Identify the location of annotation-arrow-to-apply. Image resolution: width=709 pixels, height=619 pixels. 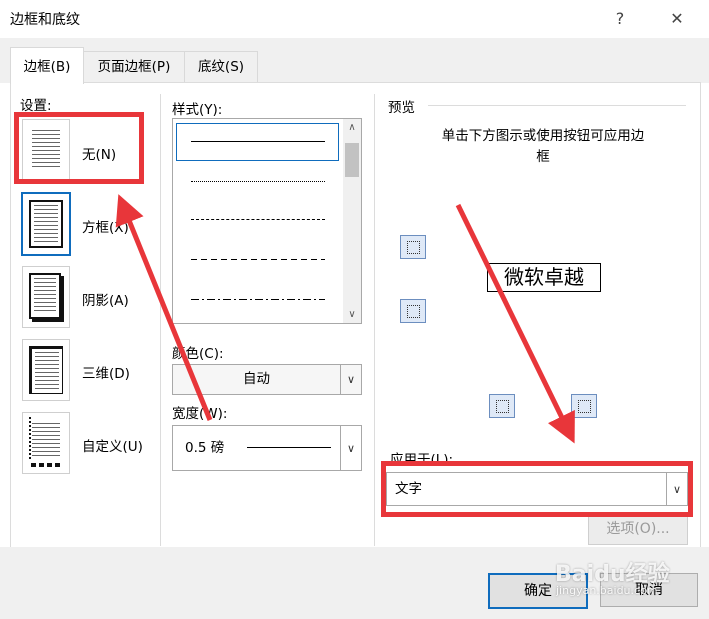
(515, 323).